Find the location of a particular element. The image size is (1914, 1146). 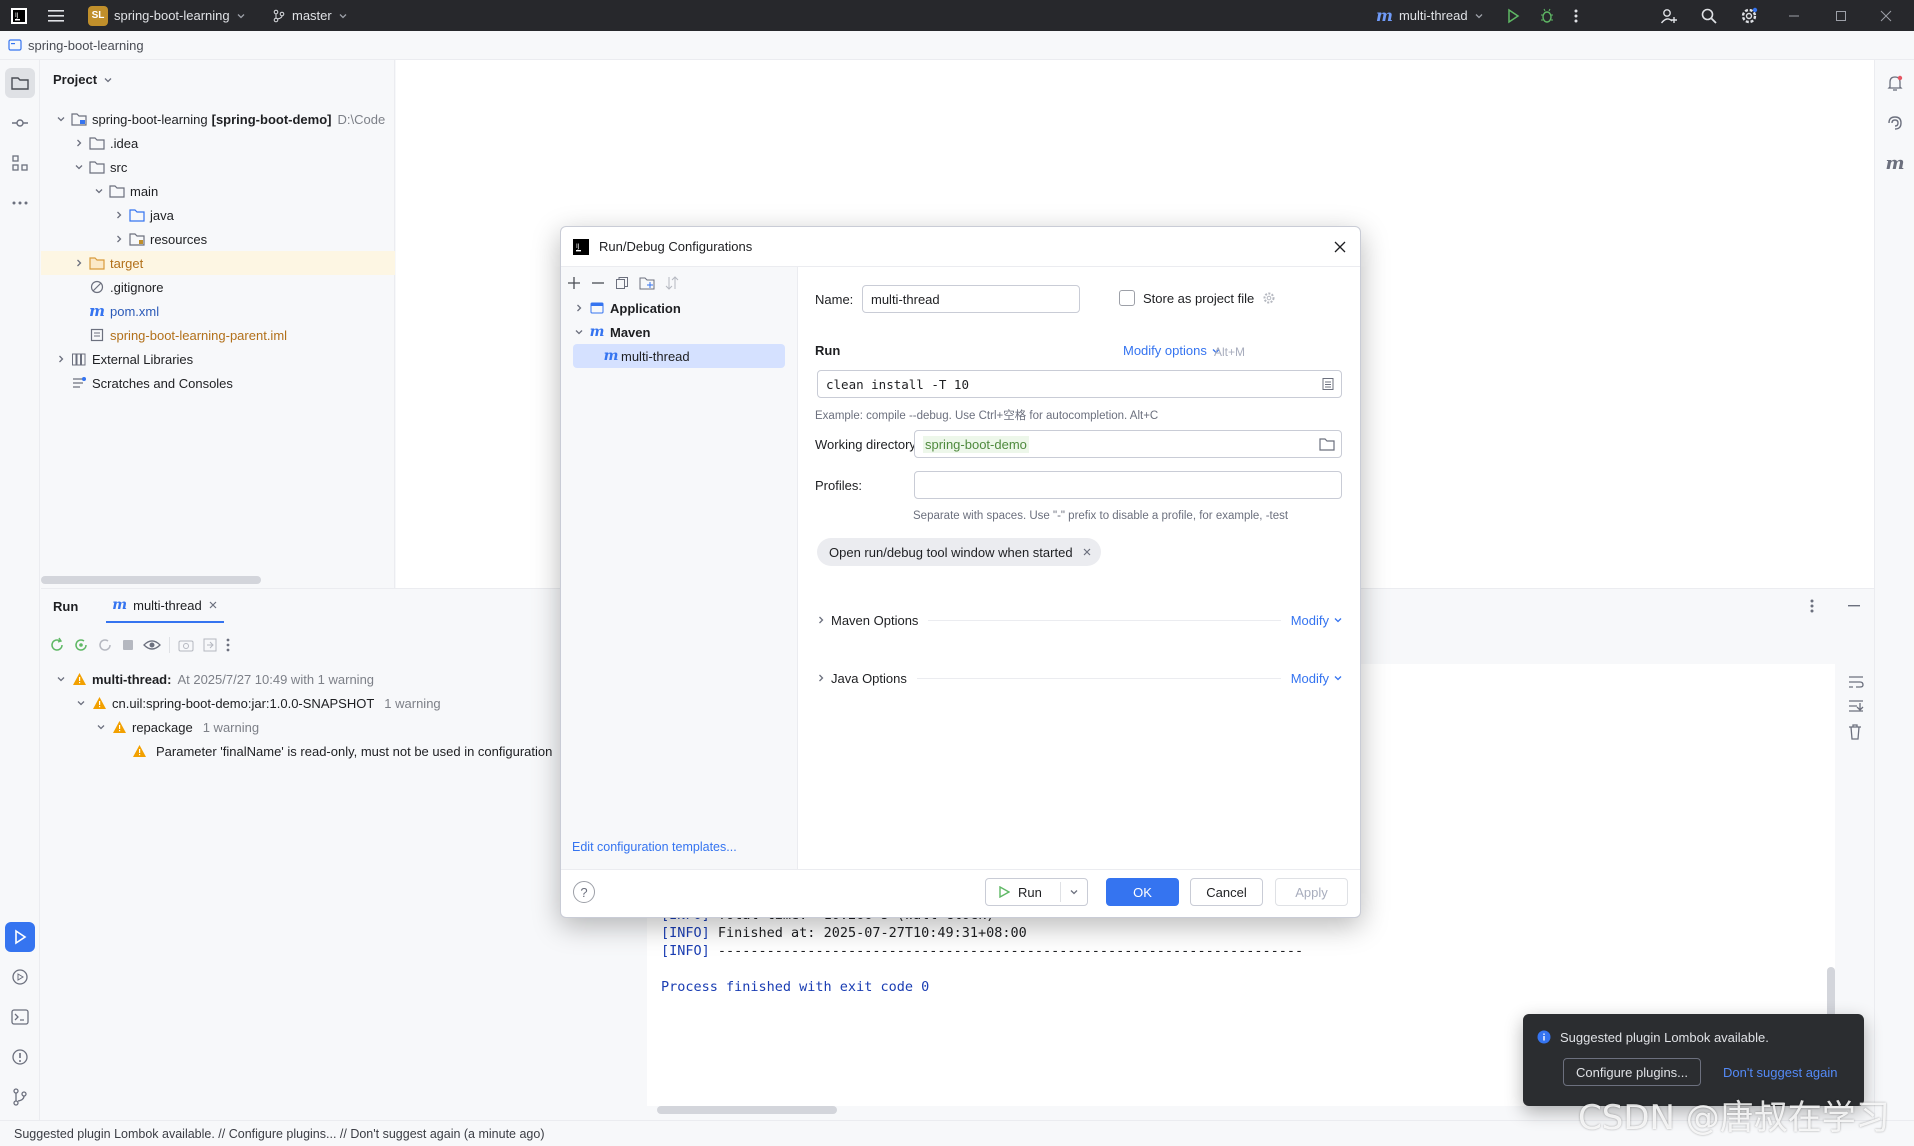

tree-row-scratches: Scratches and Consoles is located at coordinates (218, 383).